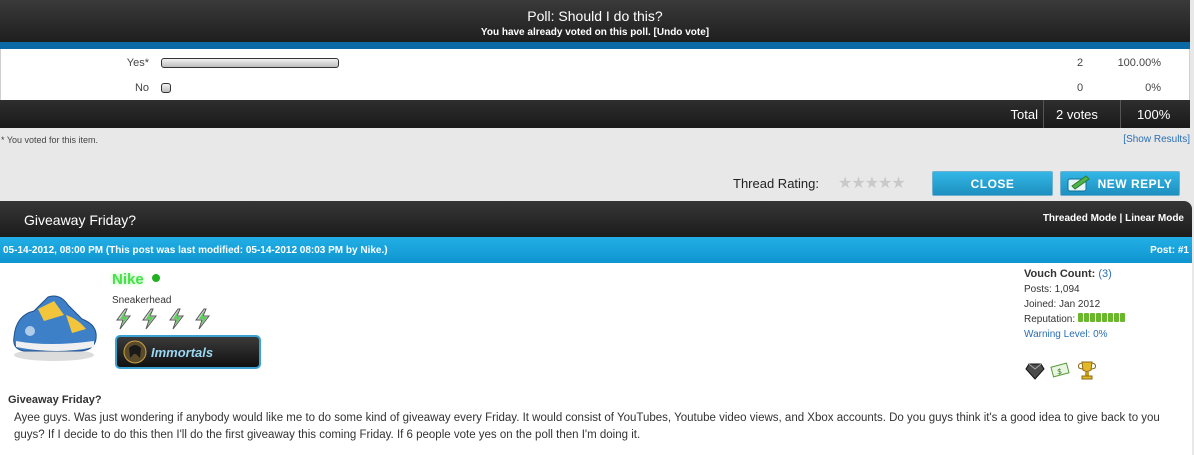 The height and width of the screenshot is (455, 1194). Describe the element at coordinates (1080, 218) in the screenshot. I see `threaded-mode-link: Threaded Mode` at that location.